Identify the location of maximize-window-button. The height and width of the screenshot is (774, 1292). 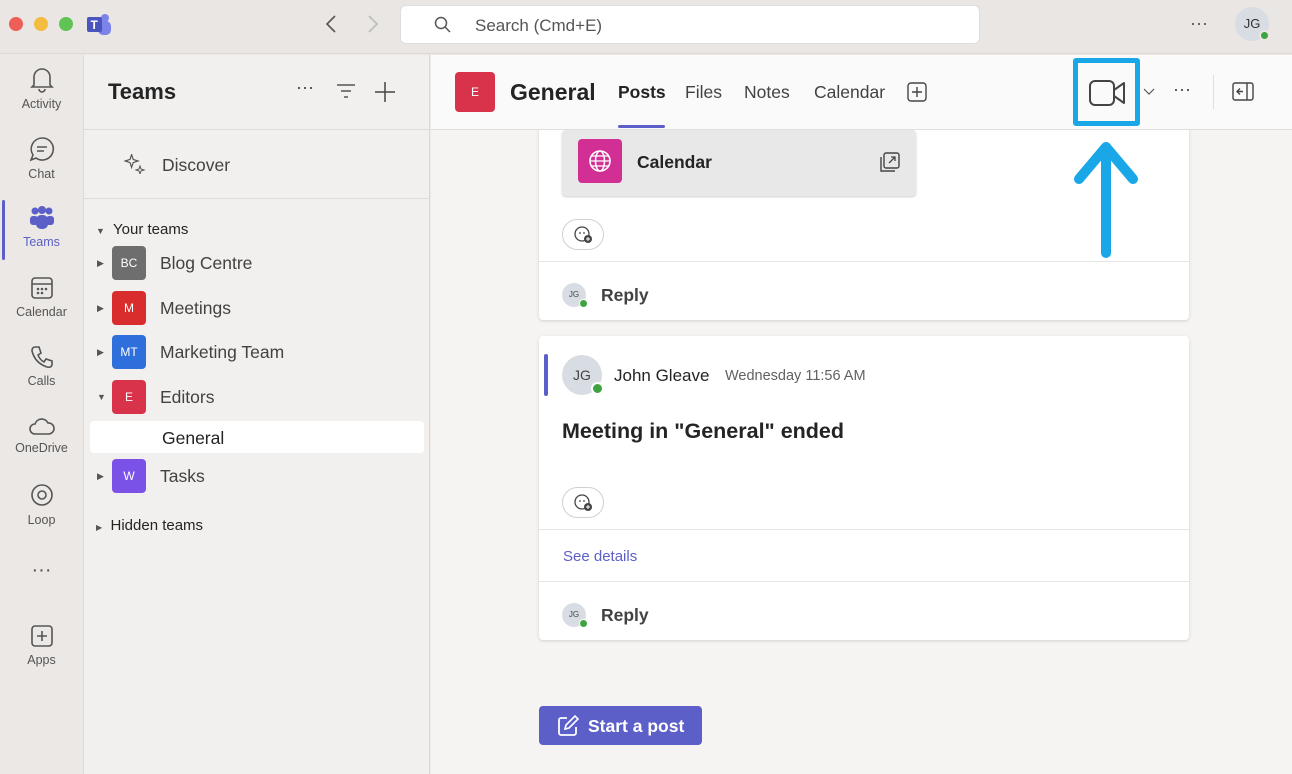
(66, 24).